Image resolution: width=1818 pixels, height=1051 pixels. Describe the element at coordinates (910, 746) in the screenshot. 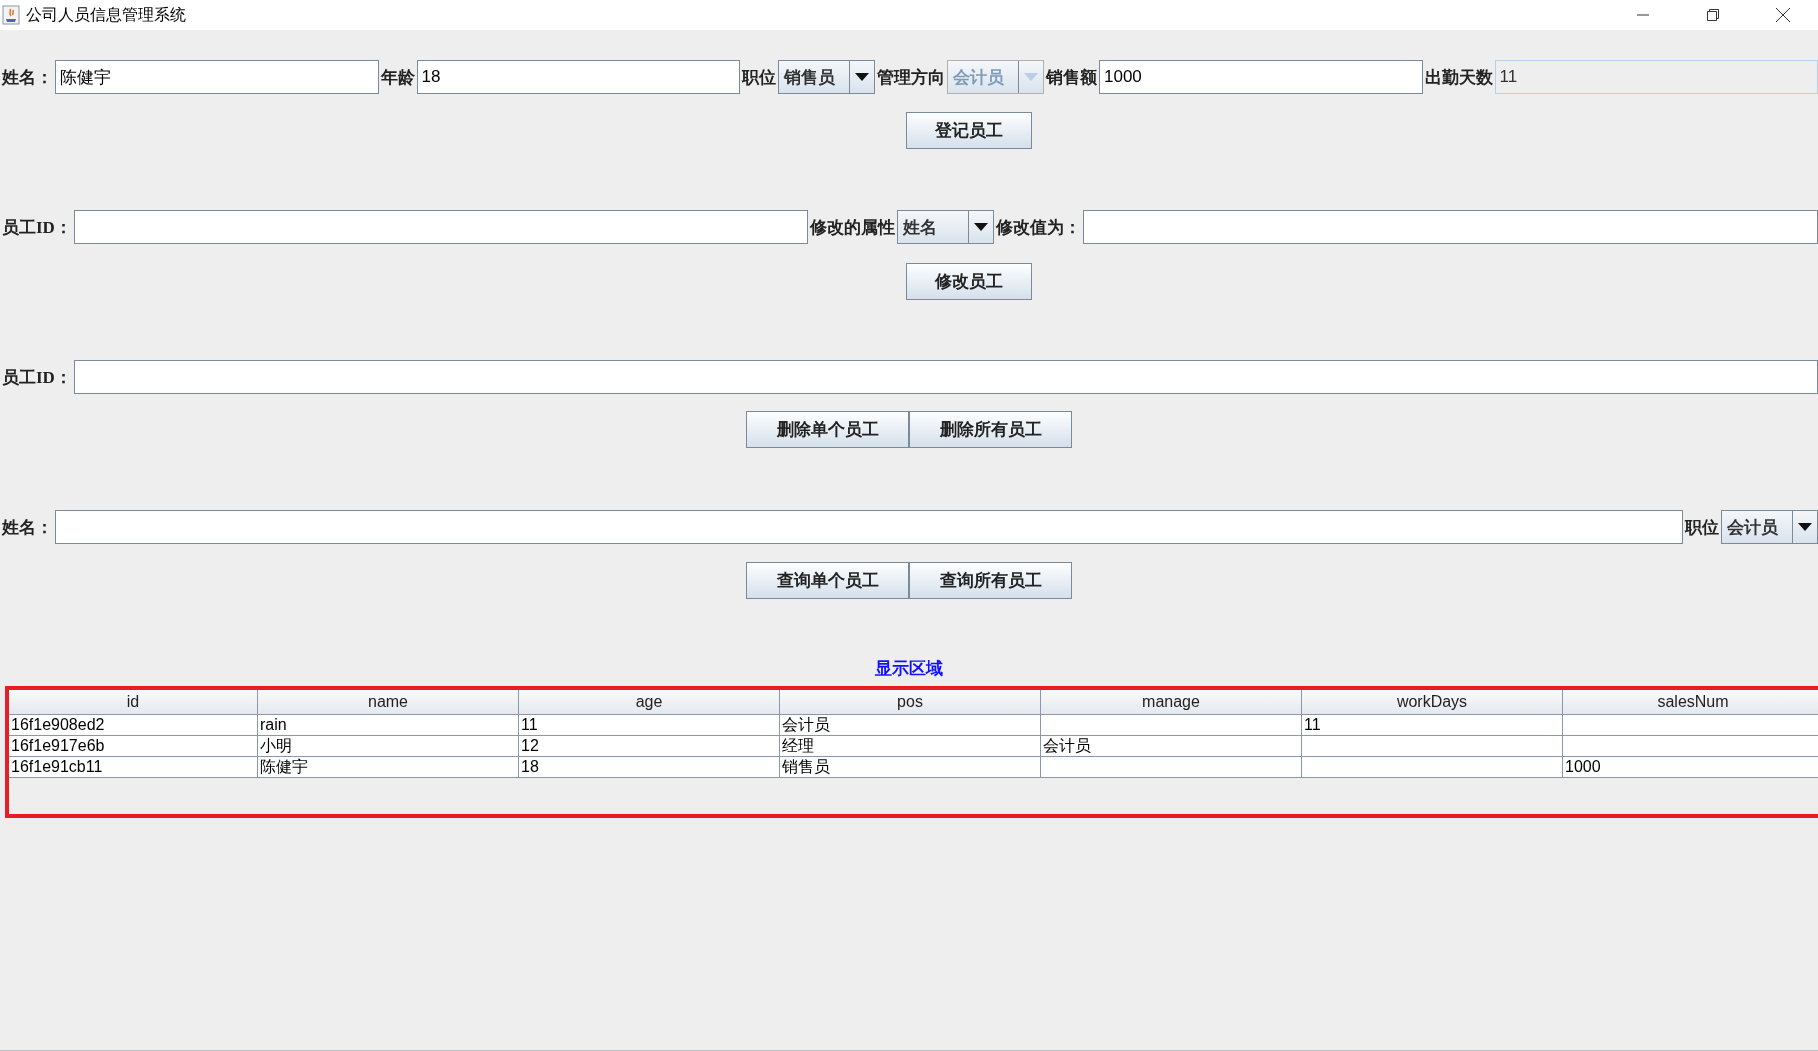

I see `table-cell: 经理` at that location.